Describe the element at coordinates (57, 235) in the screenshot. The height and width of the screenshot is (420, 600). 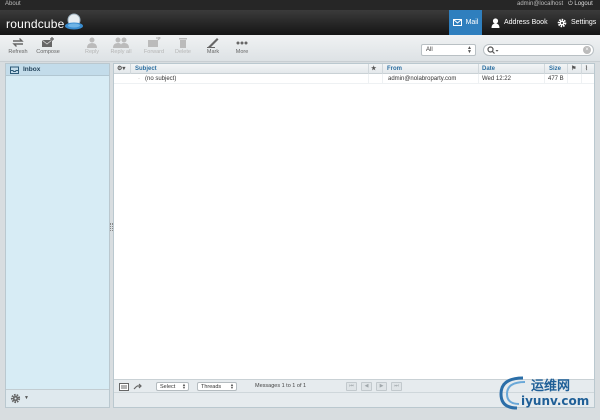
I see `folder-sidebar: Inbox ▼` at that location.